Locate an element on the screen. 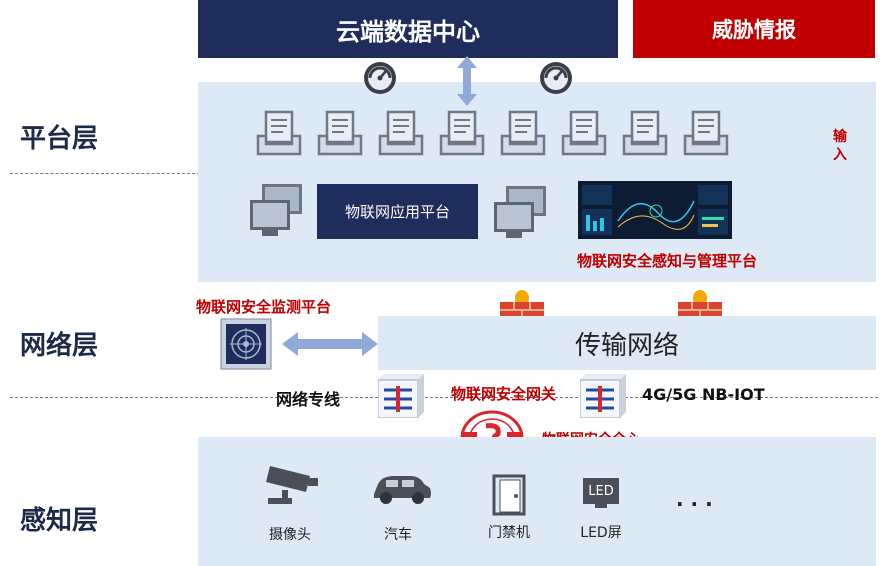 The image size is (884, 566). security-gateway-label: 物联网安全网关 is located at coordinates (504, 394).